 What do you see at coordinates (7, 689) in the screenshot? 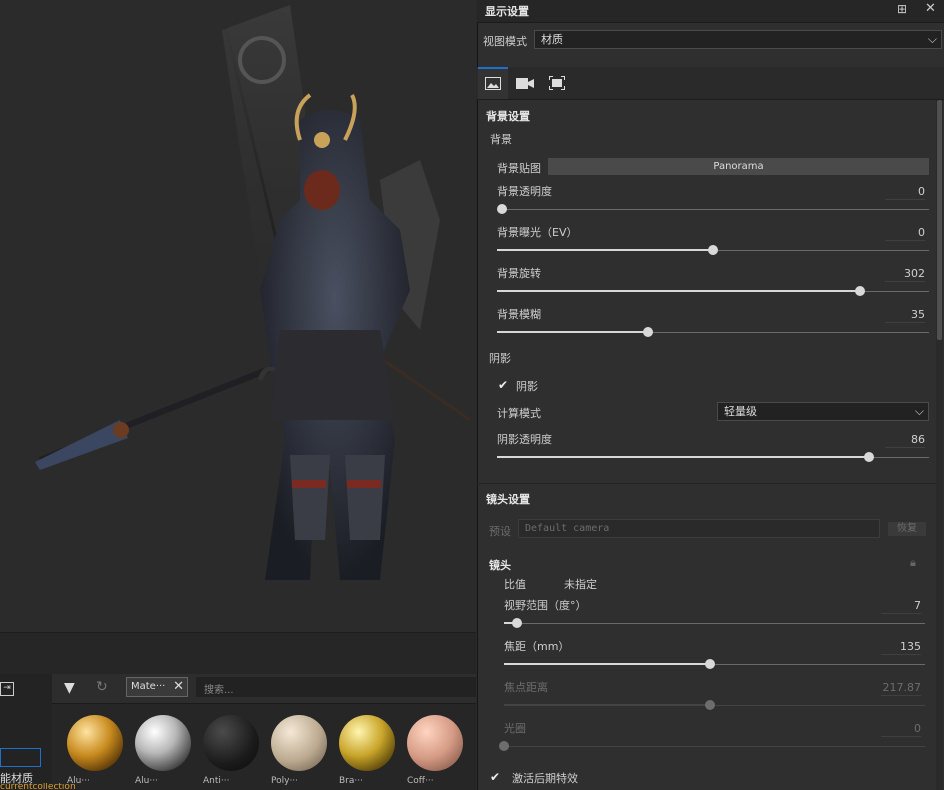
I see `import-icon: ⇥` at bounding box center [7, 689].